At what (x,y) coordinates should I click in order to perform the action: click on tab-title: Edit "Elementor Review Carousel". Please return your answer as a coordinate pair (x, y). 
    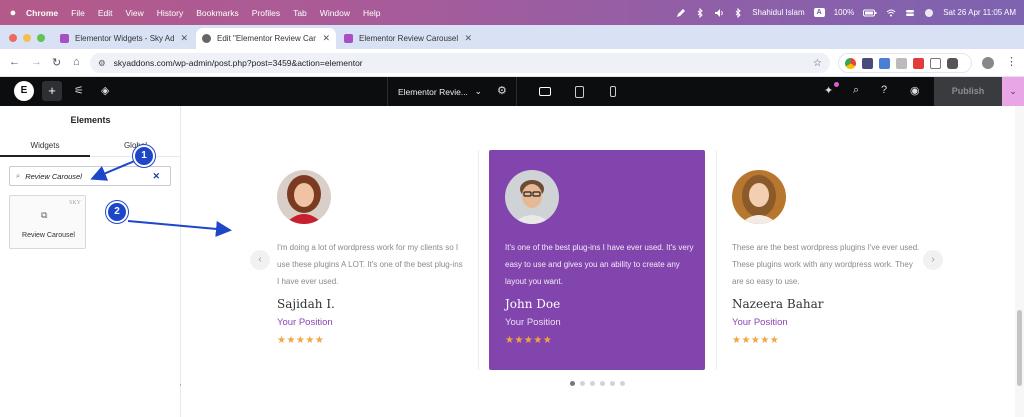
    Looking at the image, I should click on (266, 38).